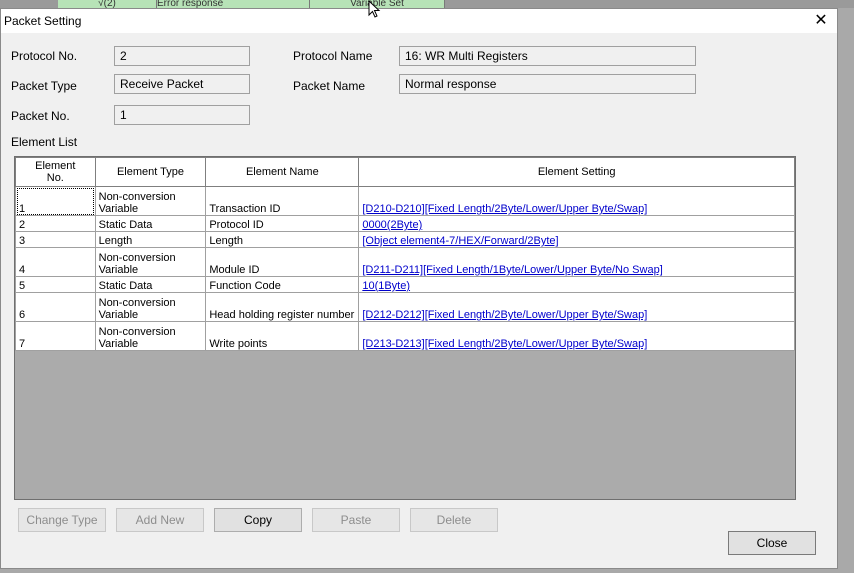 The width and height of the screenshot is (854, 573). Describe the element at coordinates (576, 239) in the screenshot. I see `row-setting: [Object element4-7/HEX/Forward/2Byte]` at that location.